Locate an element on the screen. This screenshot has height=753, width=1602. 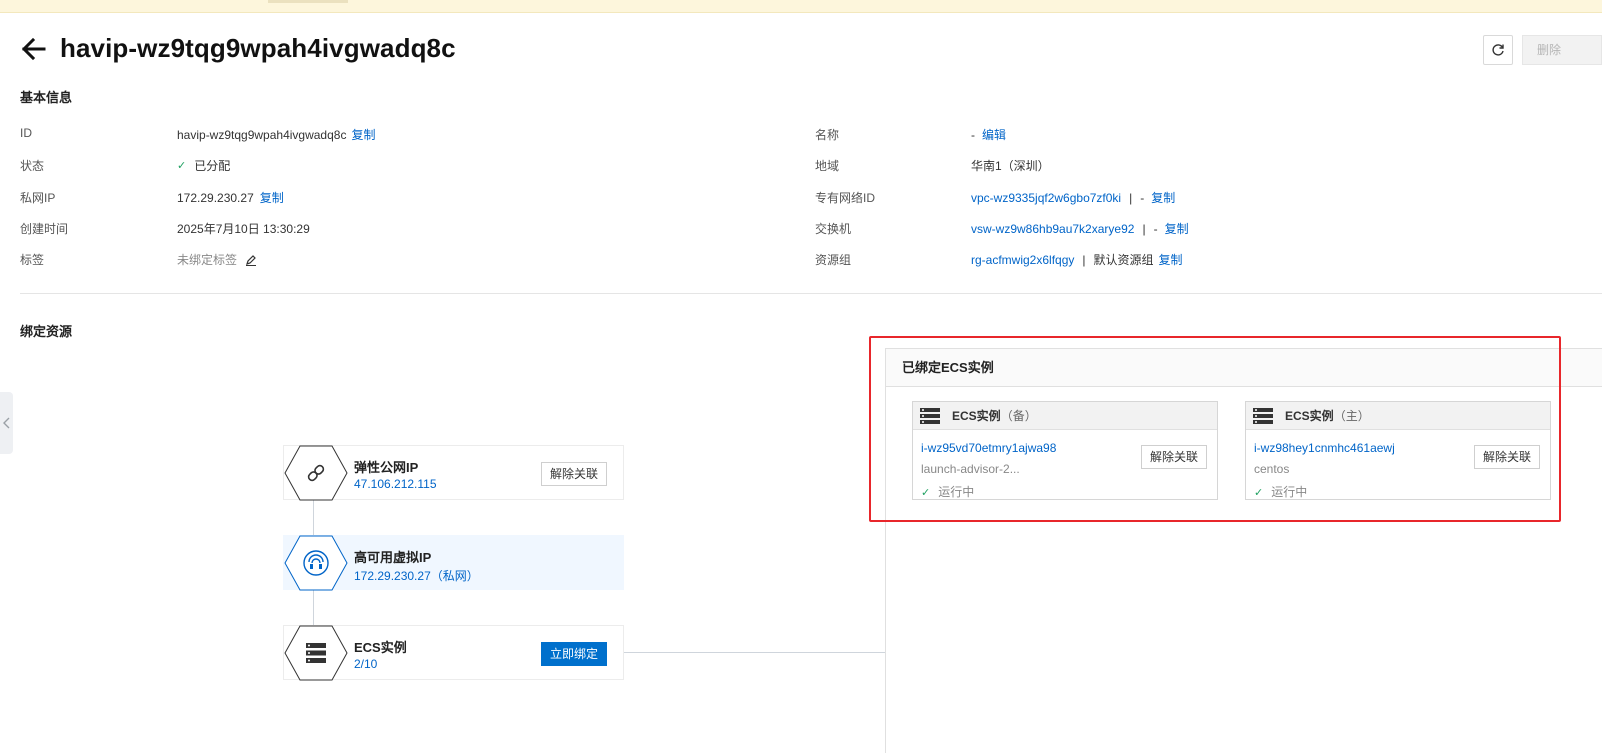
name-row: - 编辑 is located at coordinates (988, 134).